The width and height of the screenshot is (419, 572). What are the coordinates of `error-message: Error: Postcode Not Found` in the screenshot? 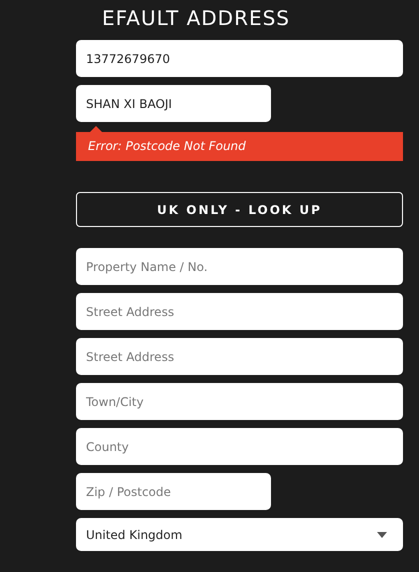 It's located at (239, 143).